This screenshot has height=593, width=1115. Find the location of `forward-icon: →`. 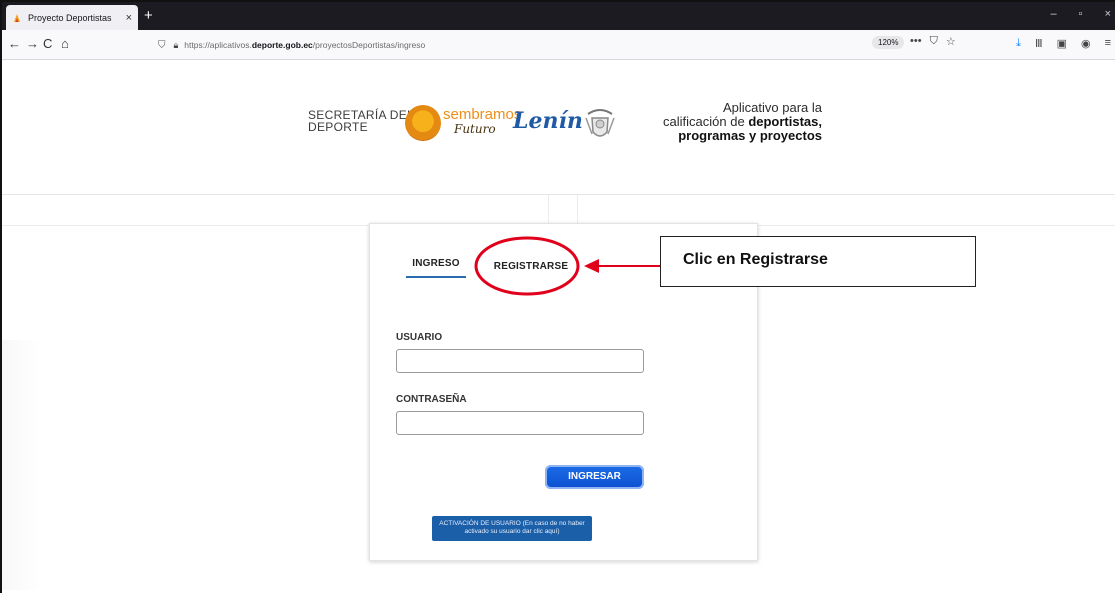

forward-icon: → is located at coordinates (32, 43).